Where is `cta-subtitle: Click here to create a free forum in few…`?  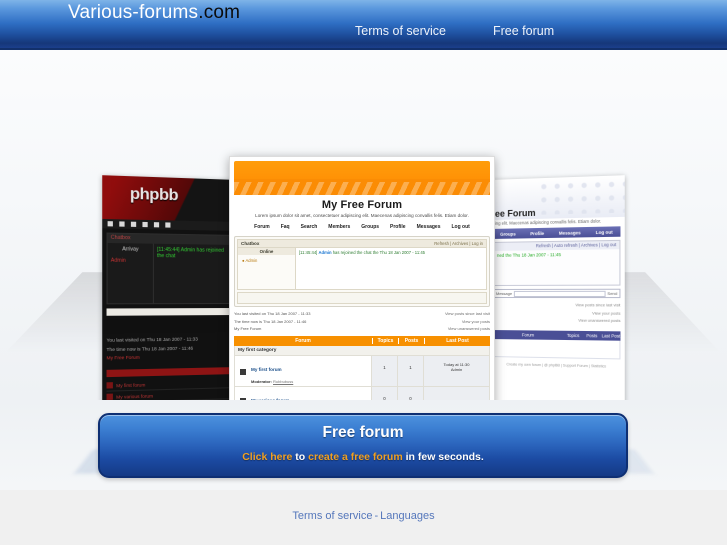 cta-subtitle: Click here to create a free forum in few… is located at coordinates (363, 452).